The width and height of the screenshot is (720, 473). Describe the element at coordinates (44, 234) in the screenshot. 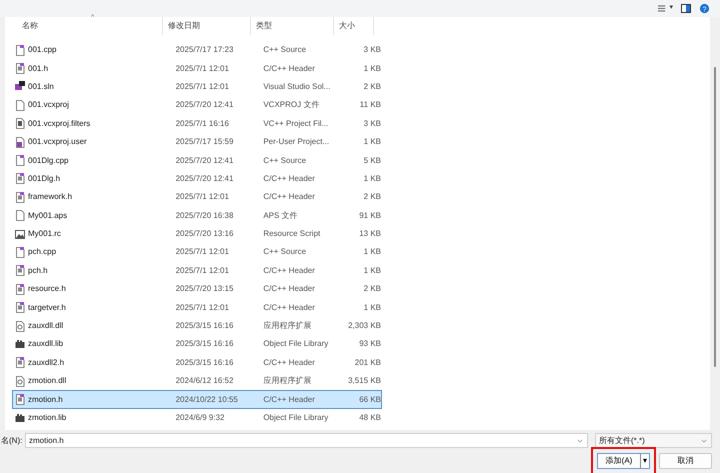

I see `file-name: My001.rc` at that location.